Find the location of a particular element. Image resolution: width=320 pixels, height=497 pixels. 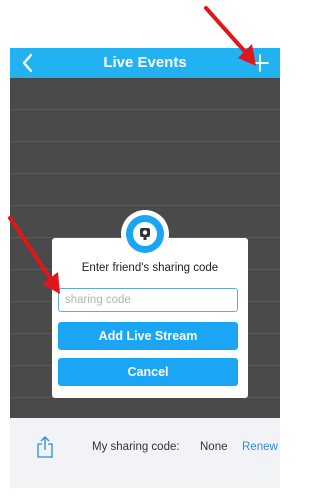

renew-link: Renew is located at coordinates (260, 447).